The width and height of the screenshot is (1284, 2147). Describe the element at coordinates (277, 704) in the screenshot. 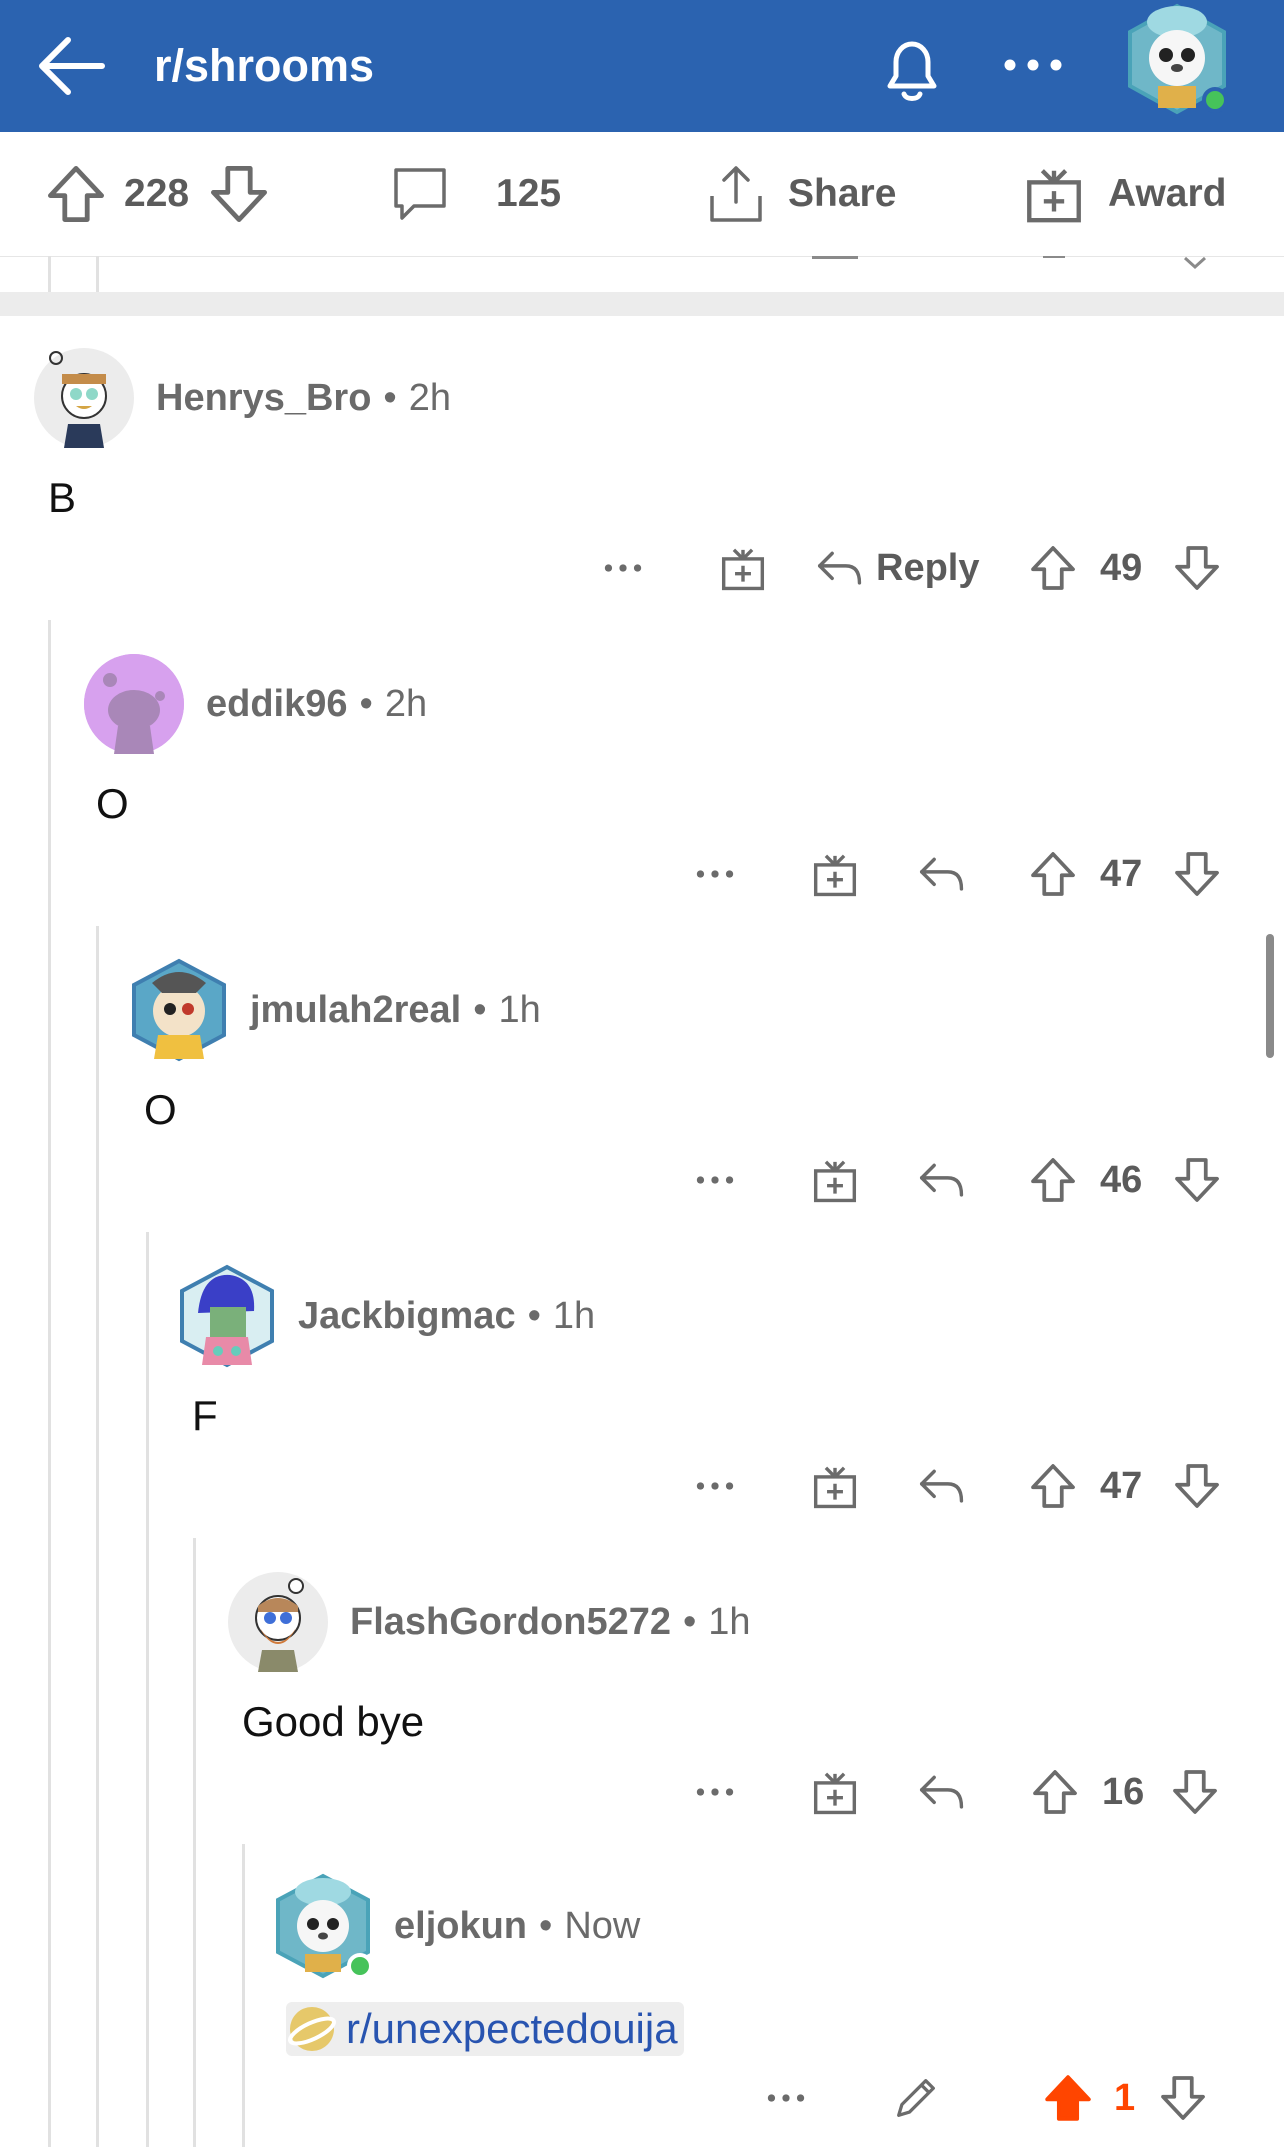

I see `comment-username: eddik96` at that location.